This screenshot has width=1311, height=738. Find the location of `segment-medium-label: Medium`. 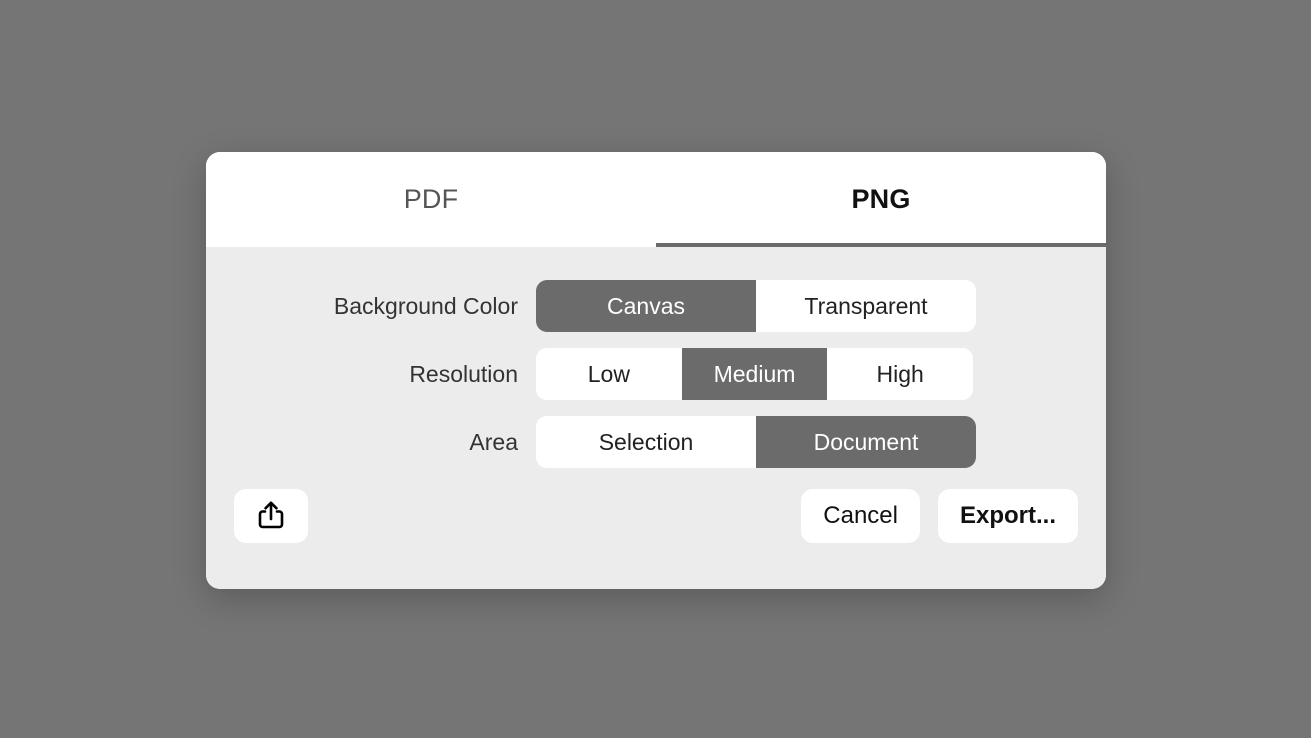

segment-medium-label: Medium is located at coordinates (754, 373).